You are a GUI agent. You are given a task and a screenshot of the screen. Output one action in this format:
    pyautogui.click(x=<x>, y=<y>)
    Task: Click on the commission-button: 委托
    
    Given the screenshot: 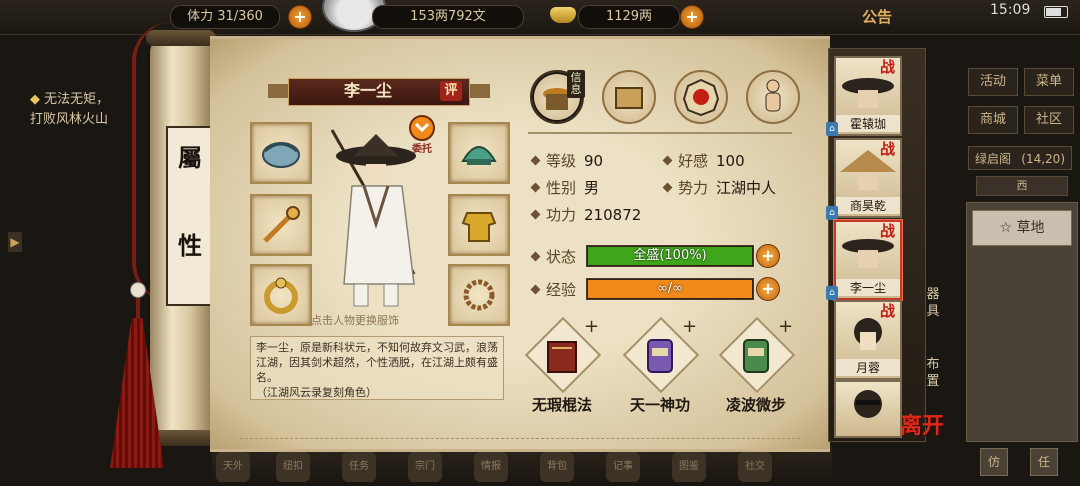 What is the action you would take?
    pyautogui.click(x=422, y=134)
    